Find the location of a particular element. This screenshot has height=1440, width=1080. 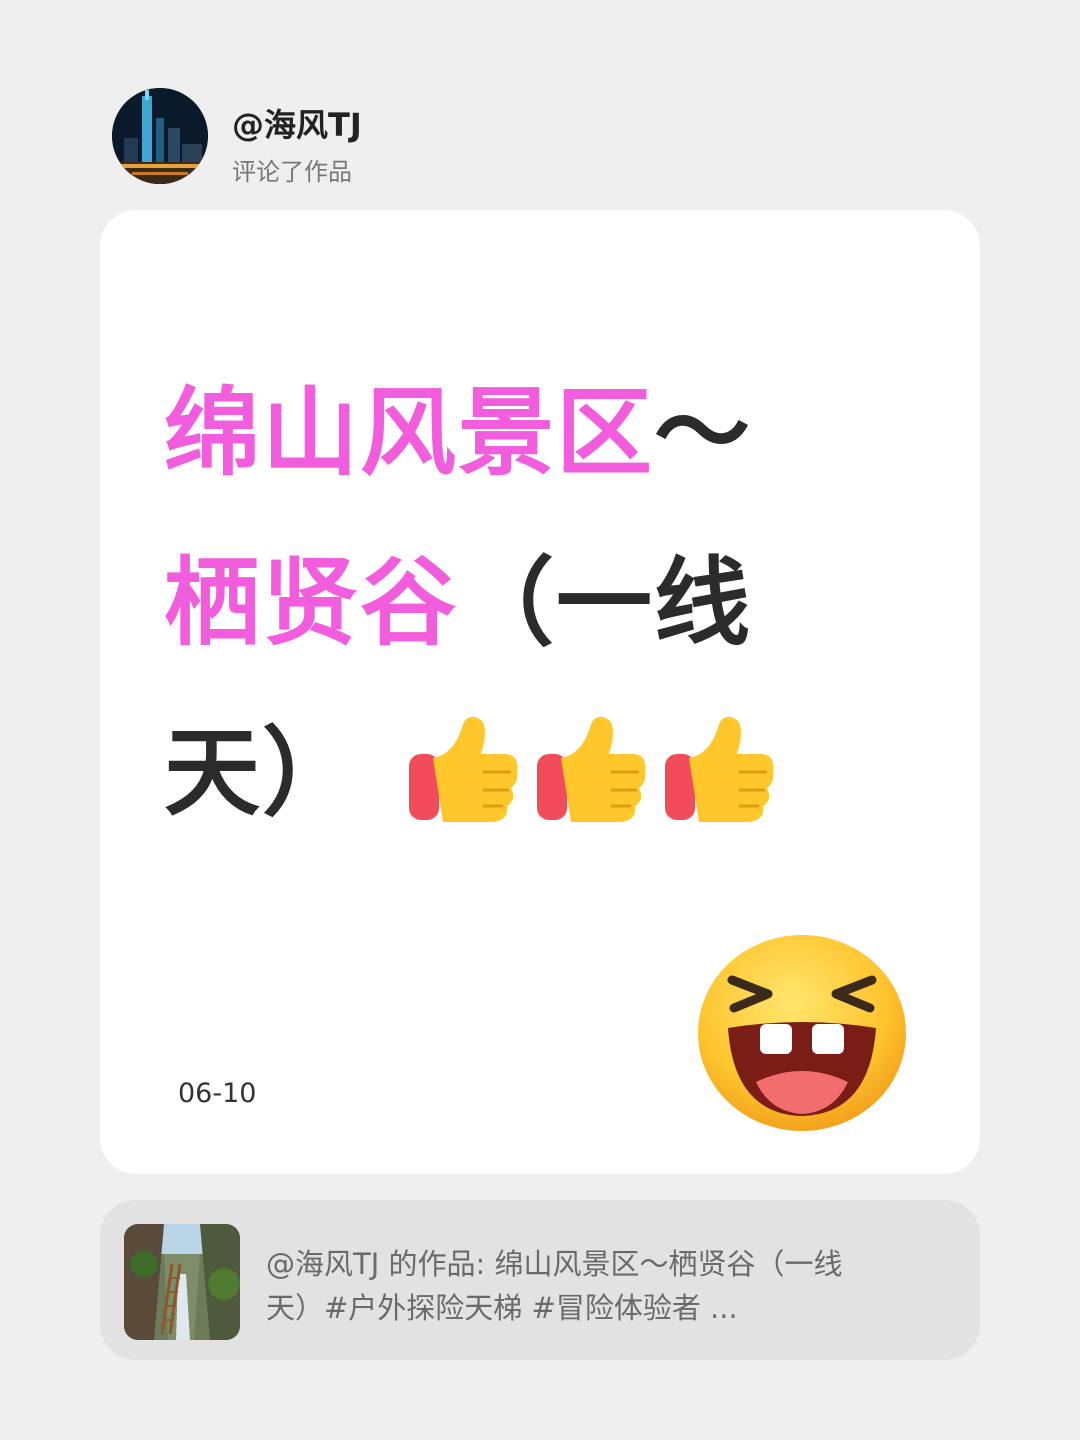

city-night-icon is located at coordinates (160, 136).